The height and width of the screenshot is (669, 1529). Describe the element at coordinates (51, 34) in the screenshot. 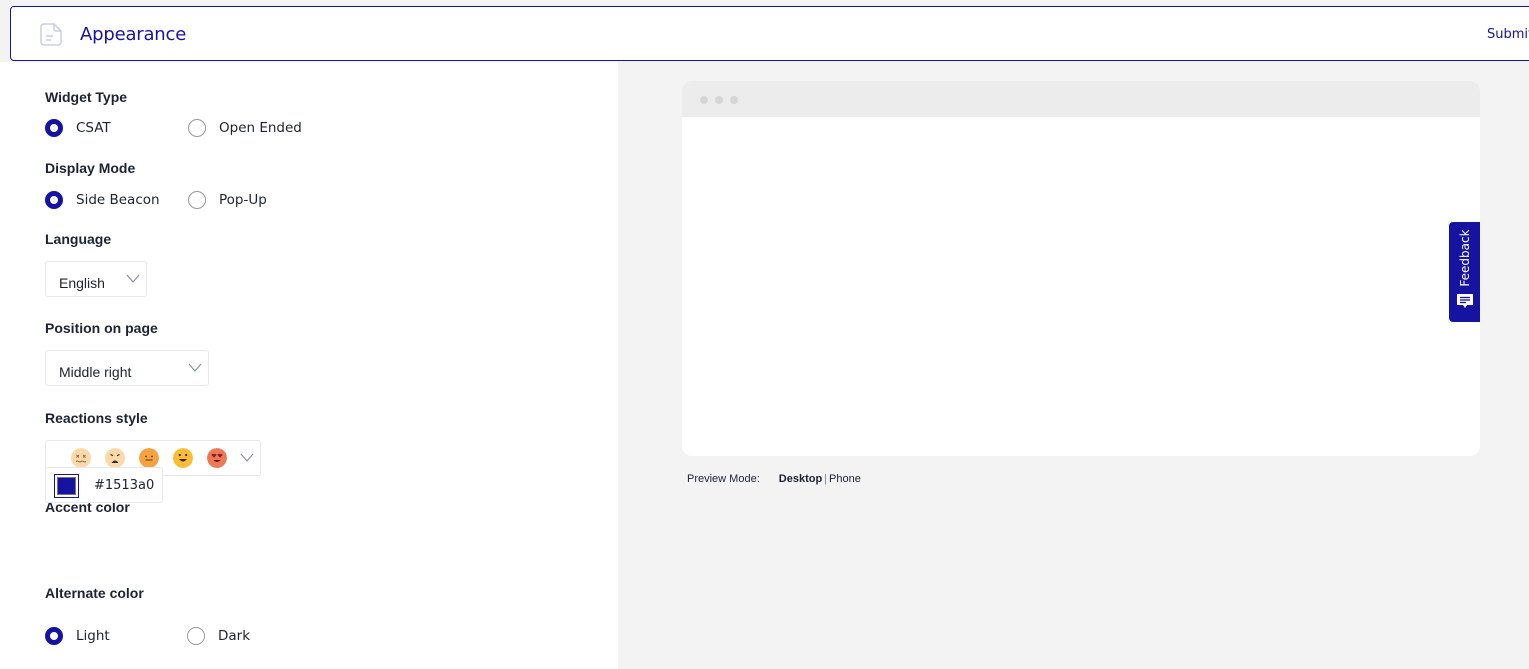

I see `document-icon` at that location.